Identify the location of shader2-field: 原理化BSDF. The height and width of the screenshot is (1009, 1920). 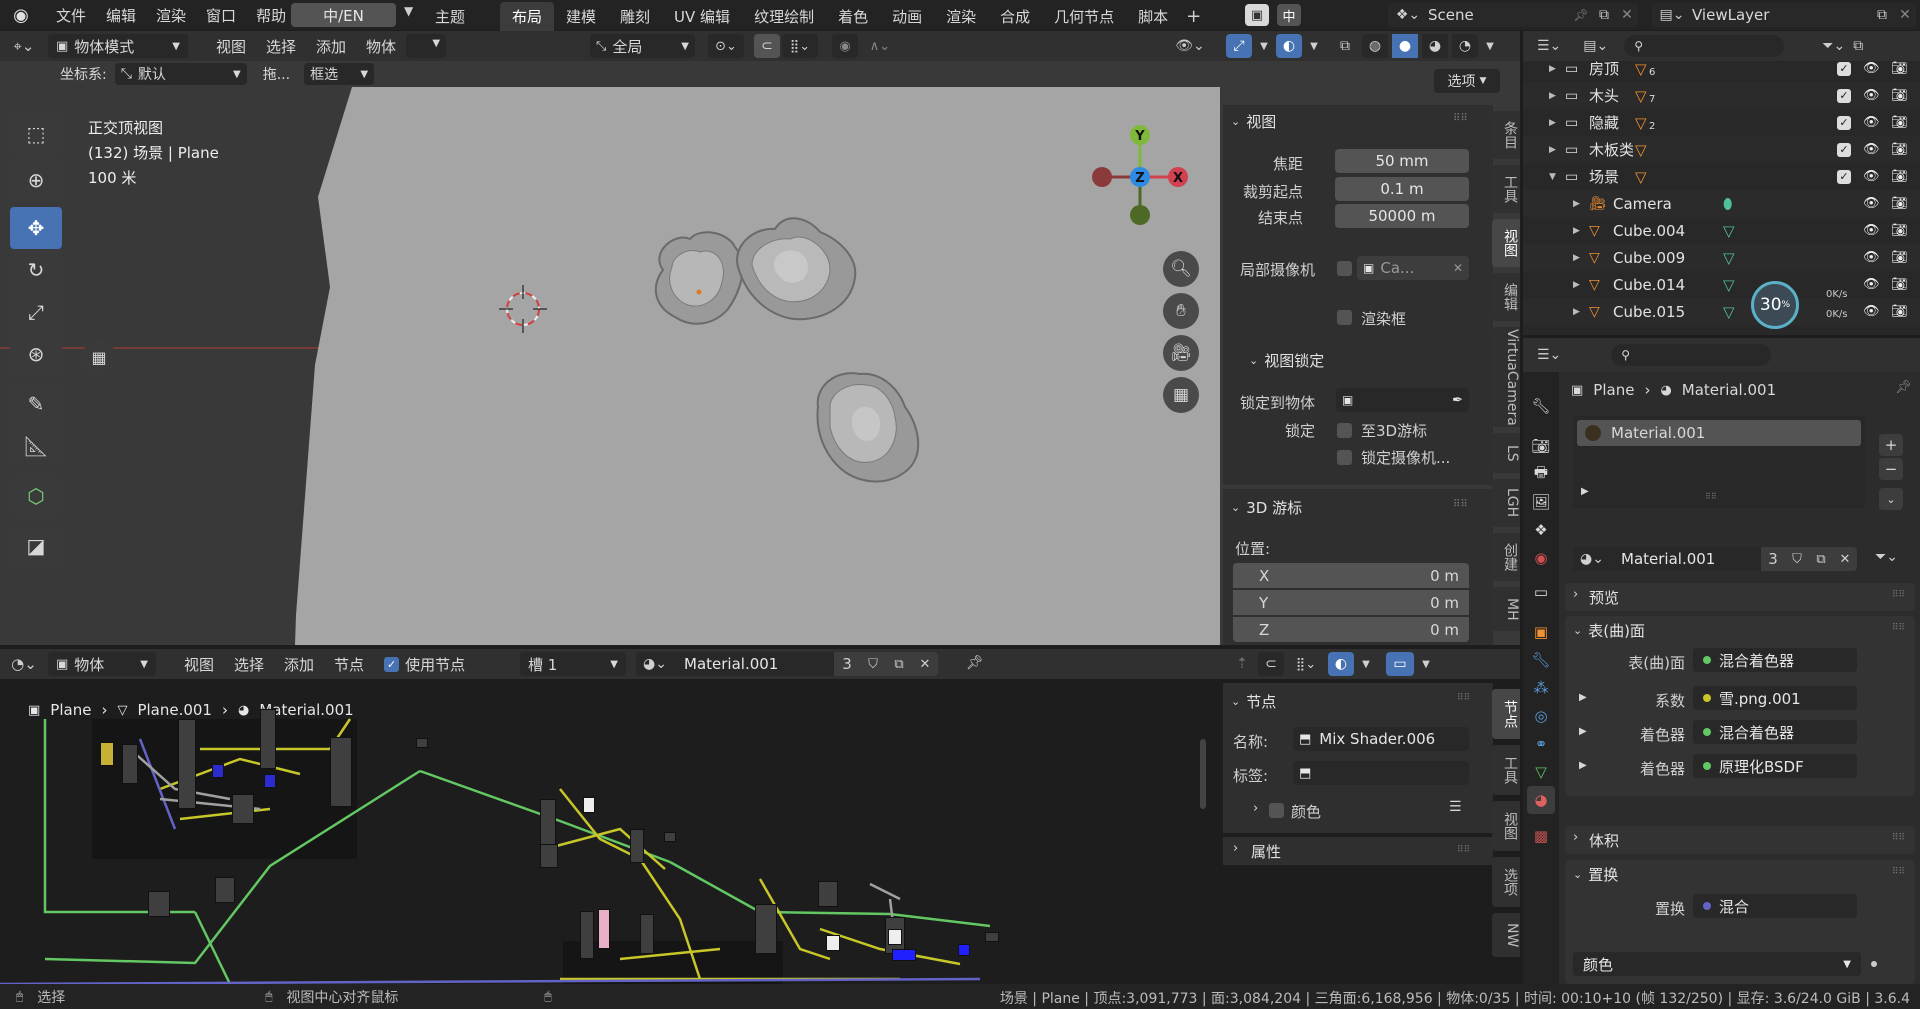
(1775, 766).